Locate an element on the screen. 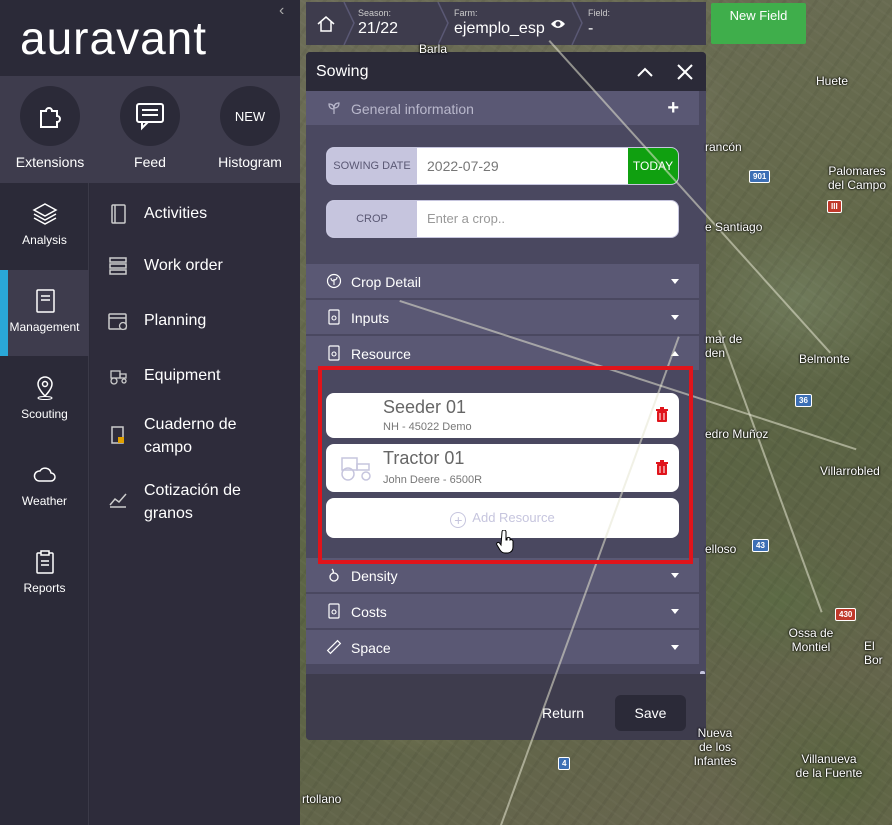 The height and width of the screenshot is (825, 892). new-field-button: New Field is located at coordinates (758, 23).